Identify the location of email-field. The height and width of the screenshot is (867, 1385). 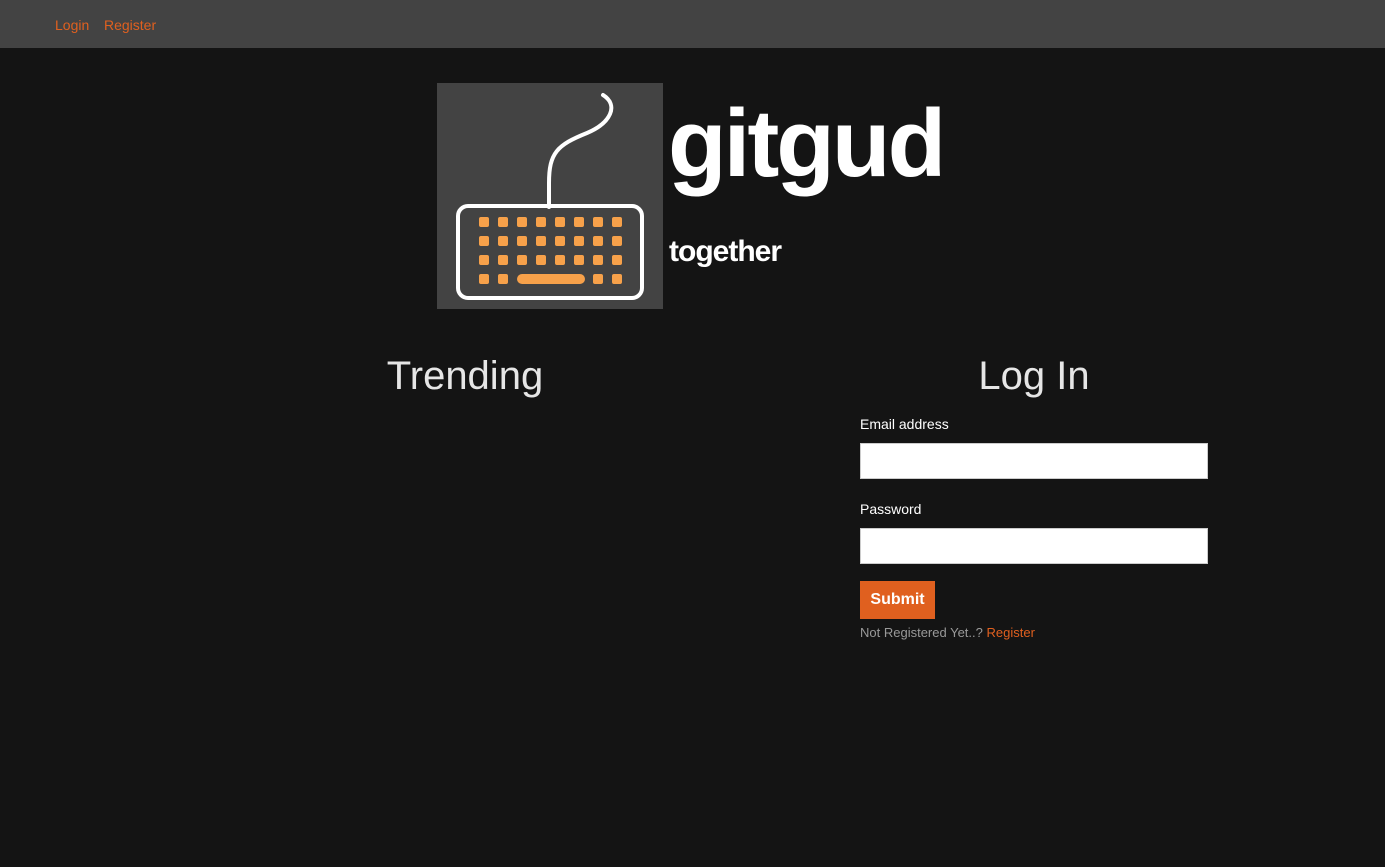
(1034, 461).